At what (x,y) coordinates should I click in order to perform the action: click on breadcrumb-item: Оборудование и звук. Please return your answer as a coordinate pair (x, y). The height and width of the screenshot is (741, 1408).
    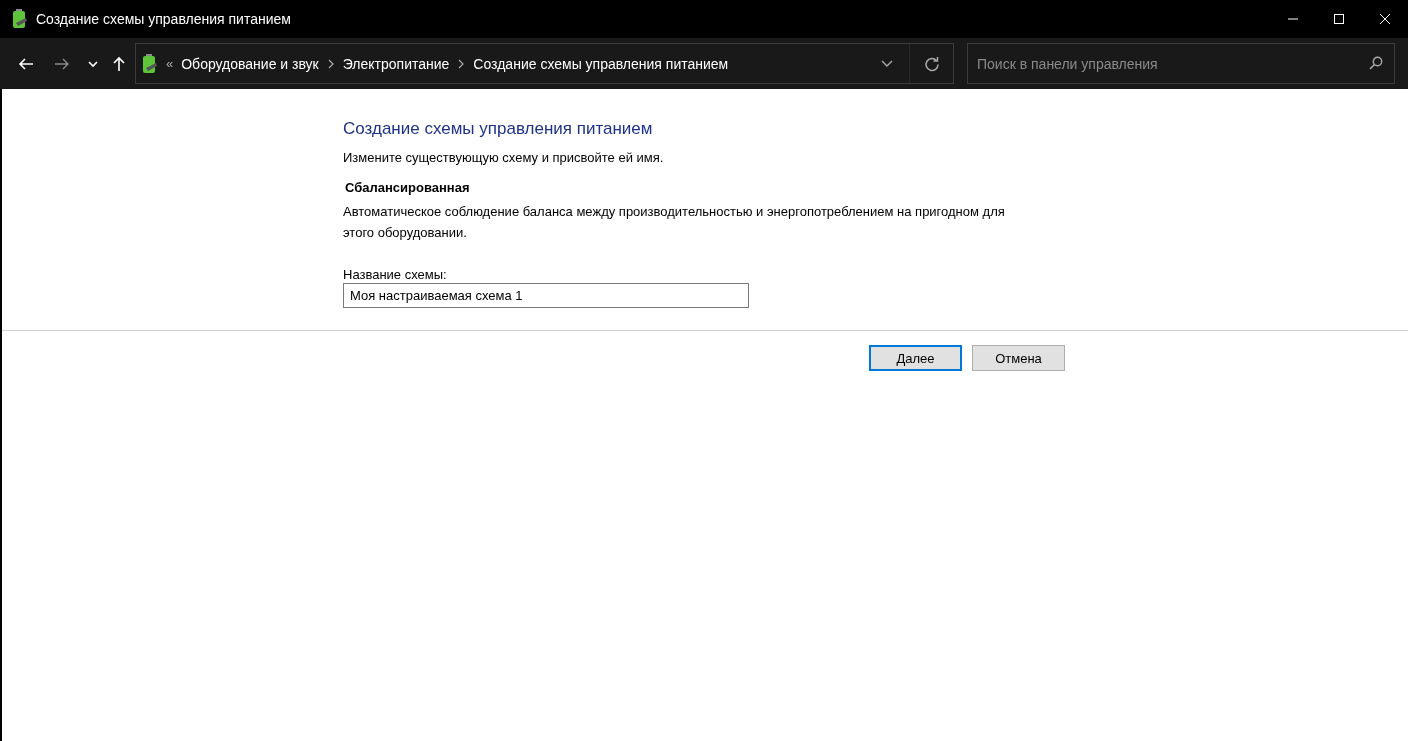
    Looking at the image, I should click on (250, 63).